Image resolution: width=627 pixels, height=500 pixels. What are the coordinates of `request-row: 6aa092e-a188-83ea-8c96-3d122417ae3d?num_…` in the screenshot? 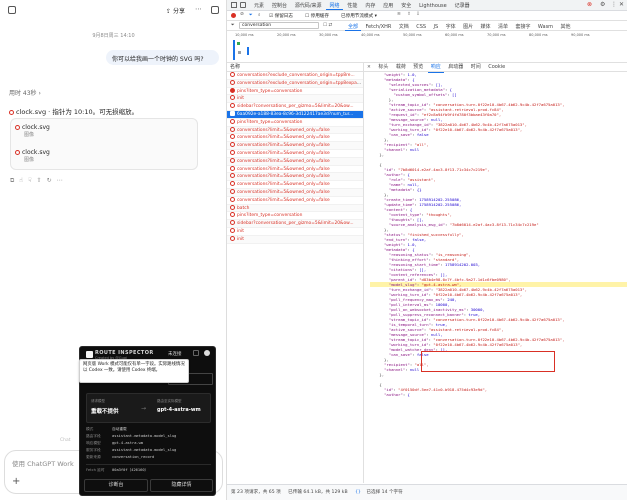 It's located at (295, 114).